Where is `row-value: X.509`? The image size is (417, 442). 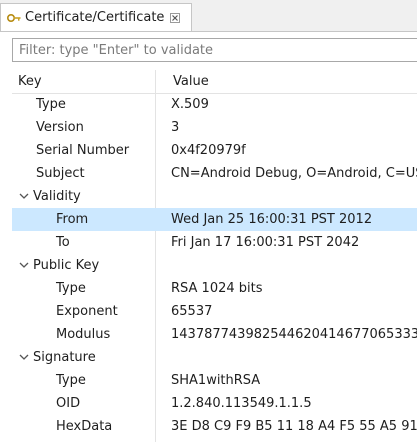 row-value: X.509 is located at coordinates (190, 104).